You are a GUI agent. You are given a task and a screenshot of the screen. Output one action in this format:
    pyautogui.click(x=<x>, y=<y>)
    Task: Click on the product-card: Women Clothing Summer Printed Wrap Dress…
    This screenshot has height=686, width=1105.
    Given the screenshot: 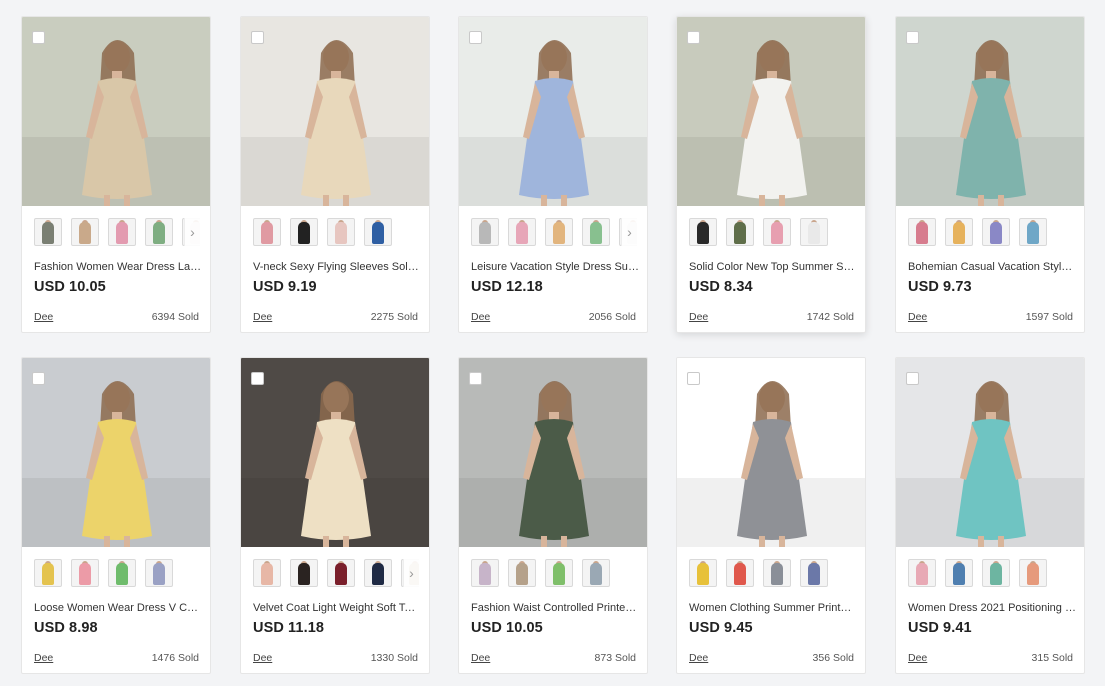 What is the action you would take?
    pyautogui.click(x=771, y=515)
    